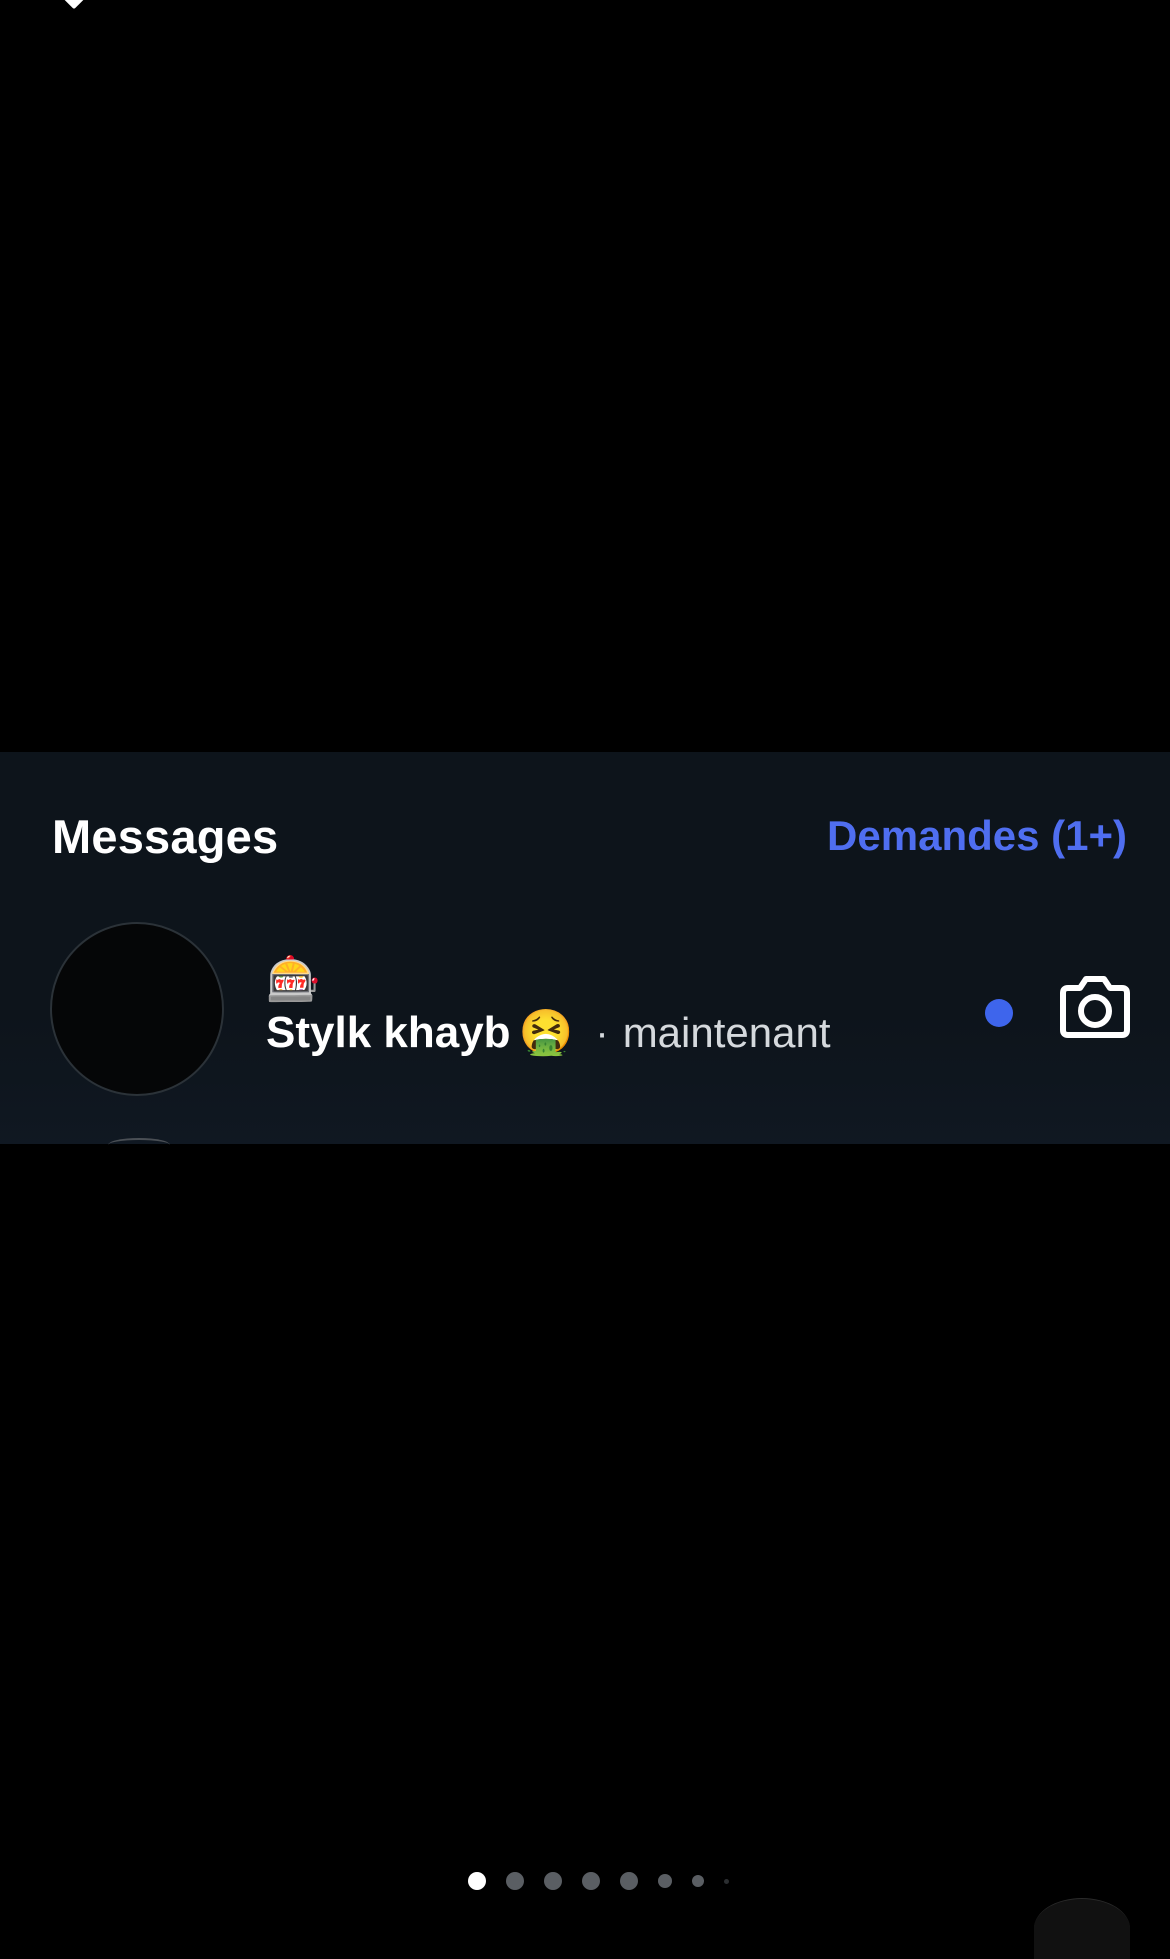 The width and height of the screenshot is (1170, 1959). What do you see at coordinates (977, 836) in the screenshot?
I see `requests-link: Demandes (1+)` at bounding box center [977, 836].